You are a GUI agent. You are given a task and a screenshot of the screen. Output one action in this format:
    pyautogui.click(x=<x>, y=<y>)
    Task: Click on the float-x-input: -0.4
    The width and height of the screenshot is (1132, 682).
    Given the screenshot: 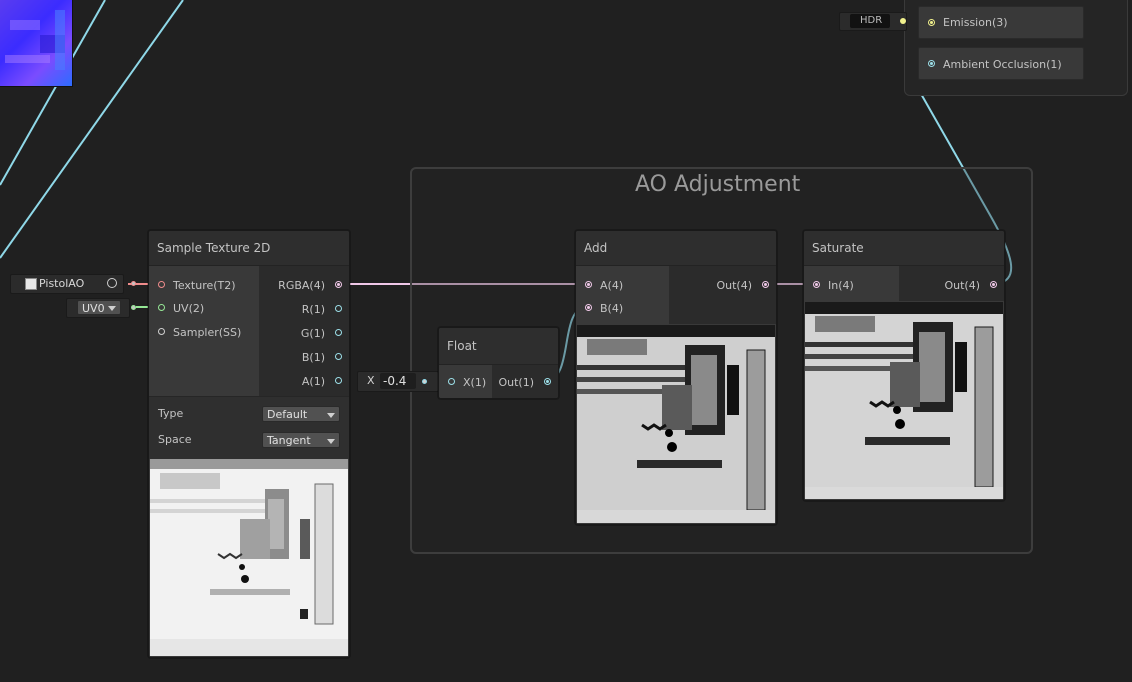 What is the action you would take?
    pyautogui.click(x=398, y=381)
    